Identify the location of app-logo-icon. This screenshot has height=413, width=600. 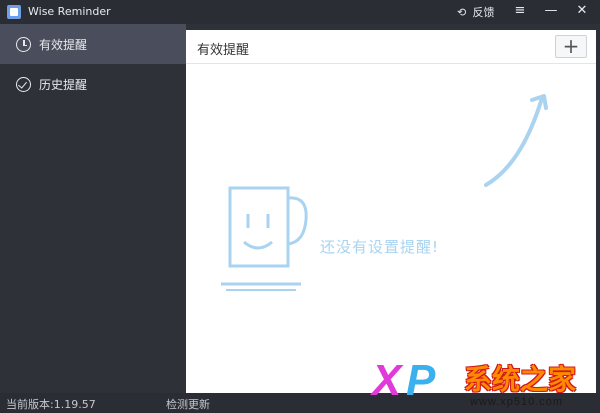
(14, 12).